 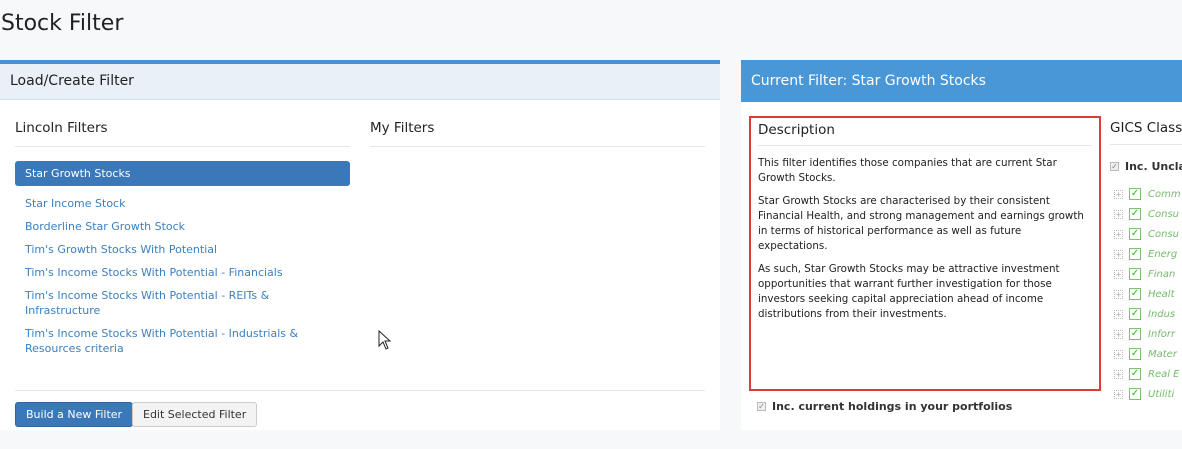 I want to click on edit-selected-filter-button: Edit Selected Filter, so click(x=195, y=414).